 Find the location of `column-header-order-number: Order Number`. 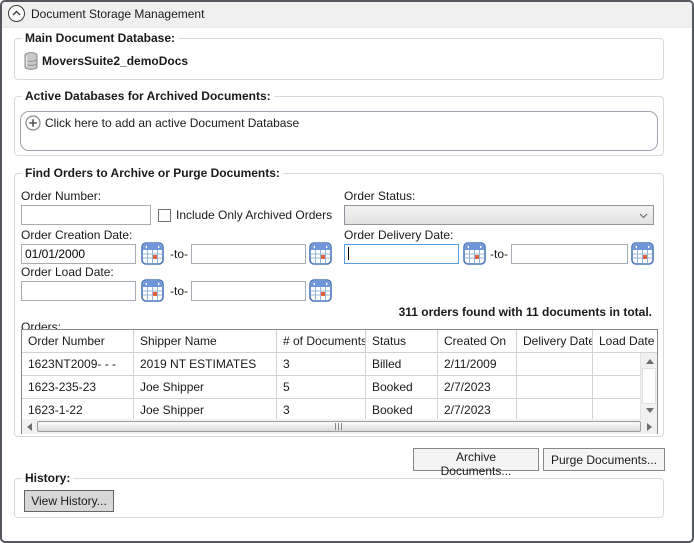

column-header-order-number: Order Number is located at coordinates (78, 341).